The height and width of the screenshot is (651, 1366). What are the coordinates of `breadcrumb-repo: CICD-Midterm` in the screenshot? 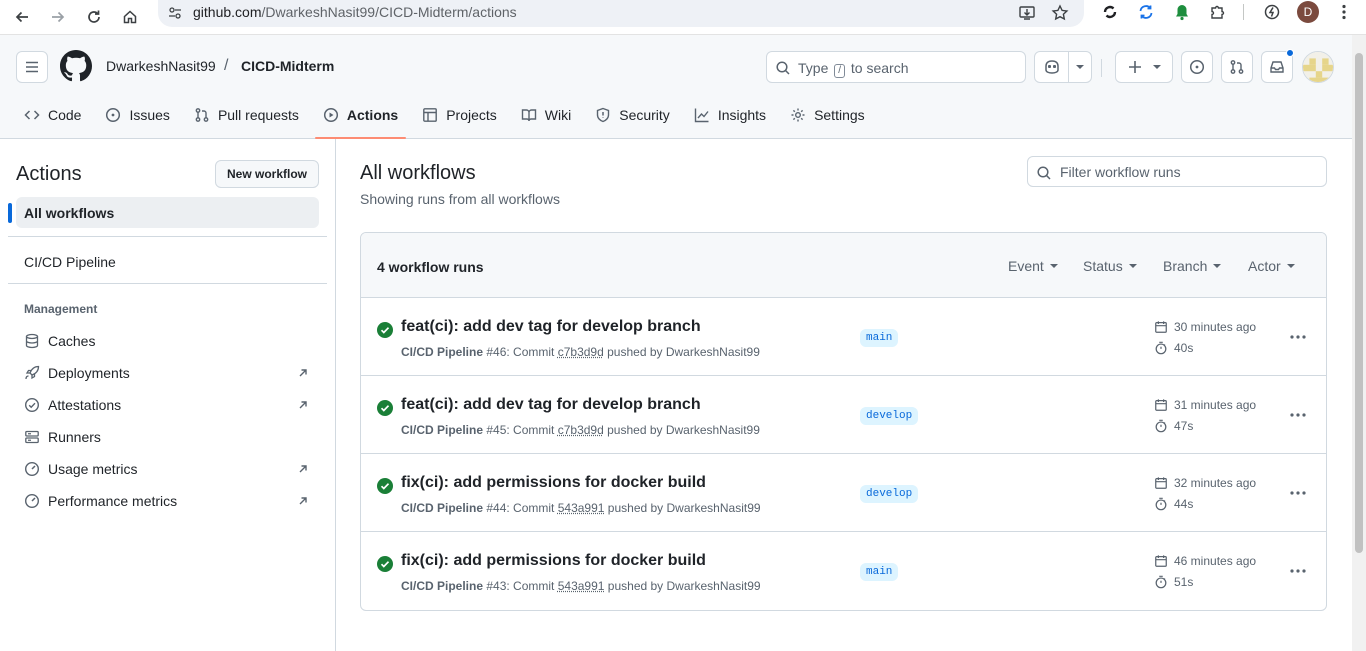 It's located at (287, 66).